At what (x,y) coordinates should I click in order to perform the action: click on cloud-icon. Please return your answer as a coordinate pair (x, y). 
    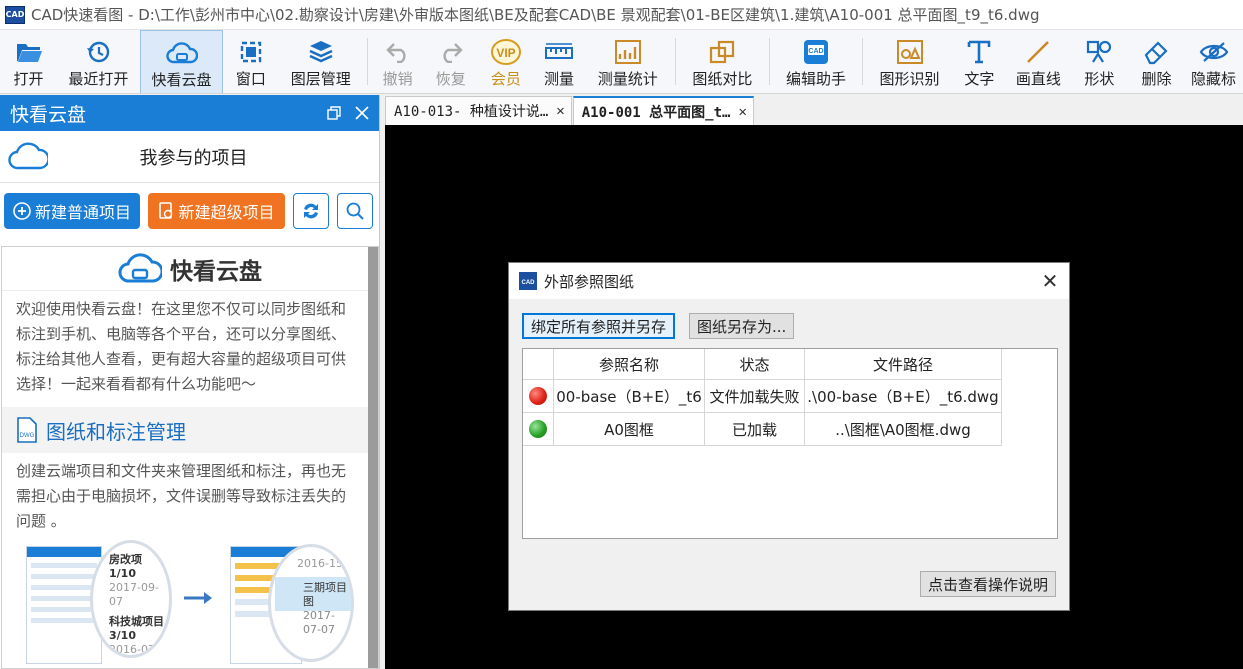
    Looking at the image, I should click on (181, 53).